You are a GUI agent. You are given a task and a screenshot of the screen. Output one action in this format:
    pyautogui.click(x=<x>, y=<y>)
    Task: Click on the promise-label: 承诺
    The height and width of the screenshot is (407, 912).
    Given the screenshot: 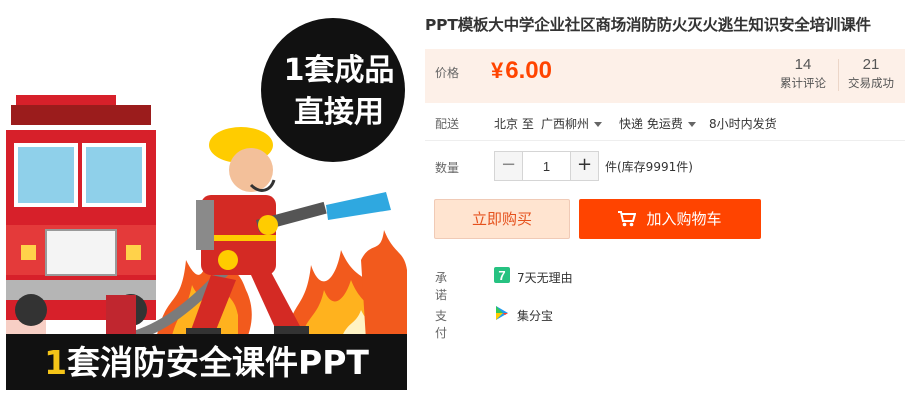 What is the action you would take?
    pyautogui.click(x=441, y=286)
    